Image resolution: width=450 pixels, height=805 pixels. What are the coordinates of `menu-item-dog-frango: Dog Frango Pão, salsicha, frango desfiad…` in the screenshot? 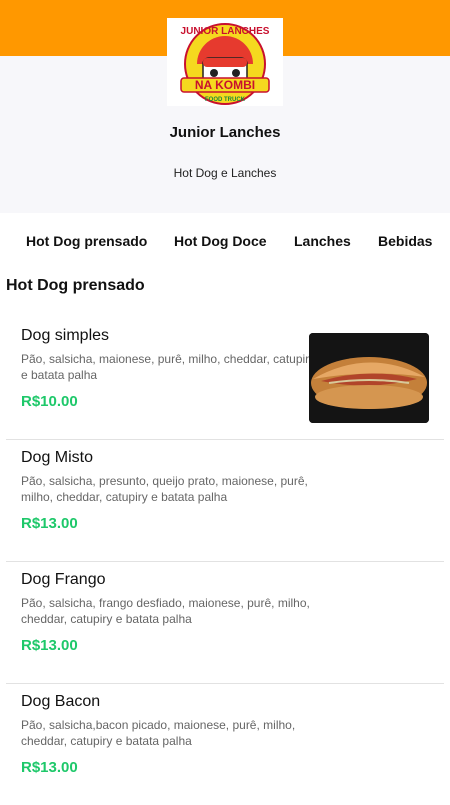 It's located at (225, 622).